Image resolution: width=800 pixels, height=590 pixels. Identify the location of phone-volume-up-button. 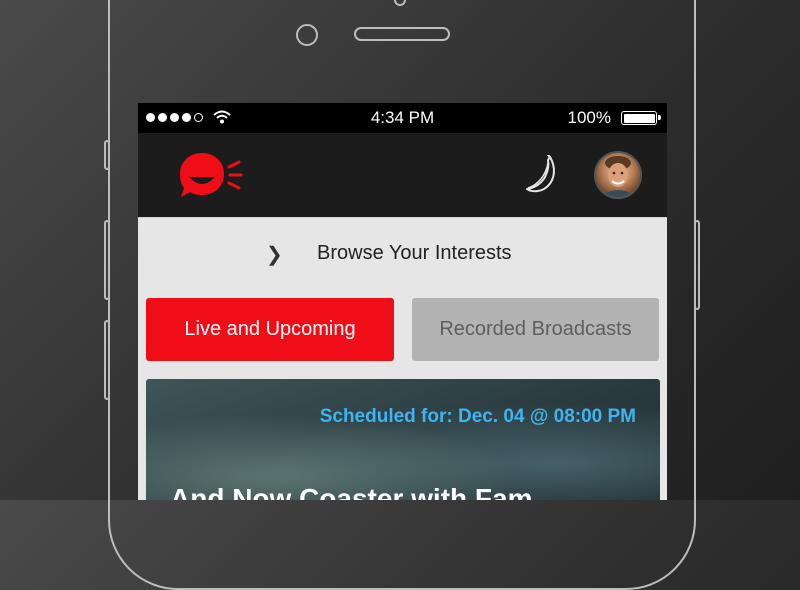
(107, 260).